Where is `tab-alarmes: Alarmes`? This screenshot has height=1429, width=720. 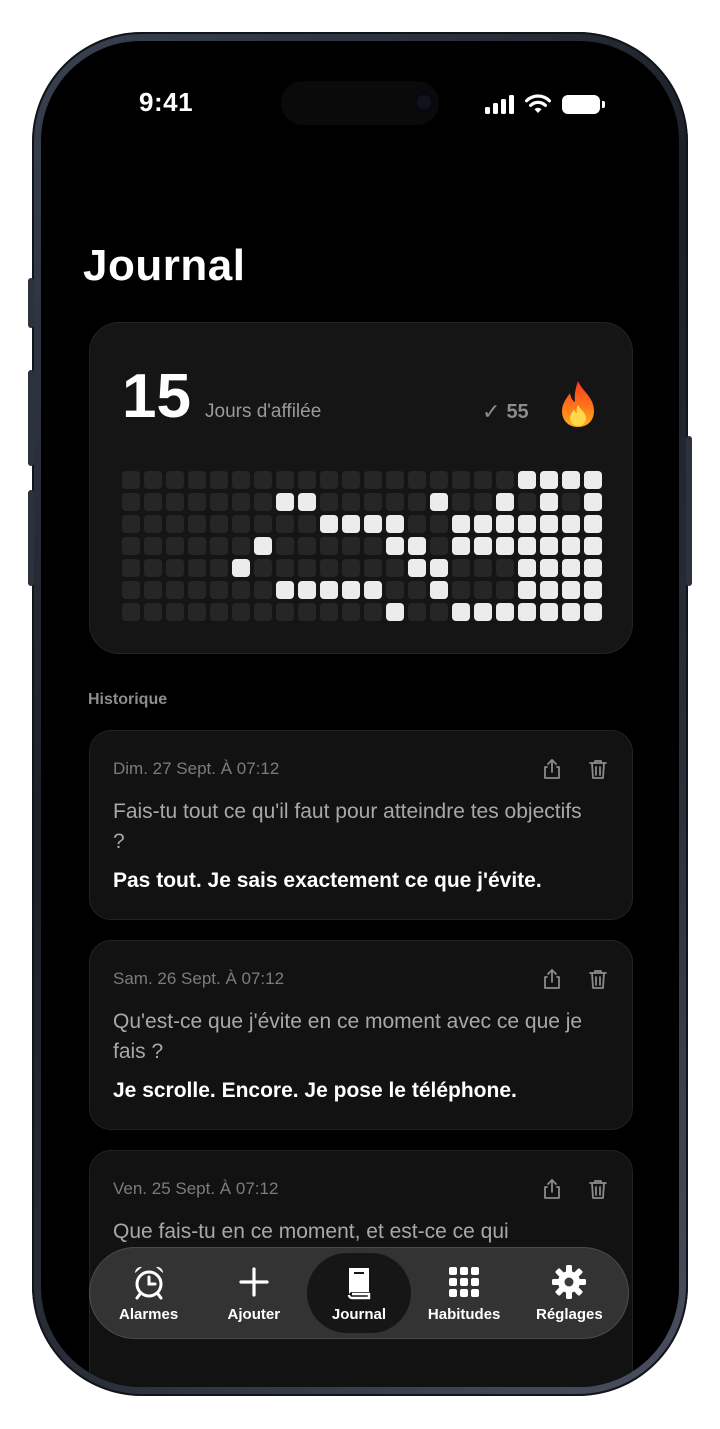 tab-alarmes: Alarmes is located at coordinates (149, 1293).